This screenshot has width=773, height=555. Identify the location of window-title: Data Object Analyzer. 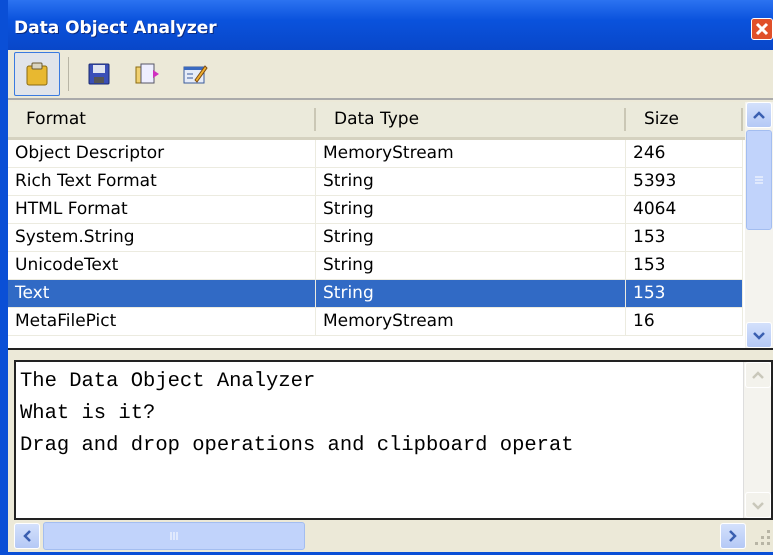
(115, 28).